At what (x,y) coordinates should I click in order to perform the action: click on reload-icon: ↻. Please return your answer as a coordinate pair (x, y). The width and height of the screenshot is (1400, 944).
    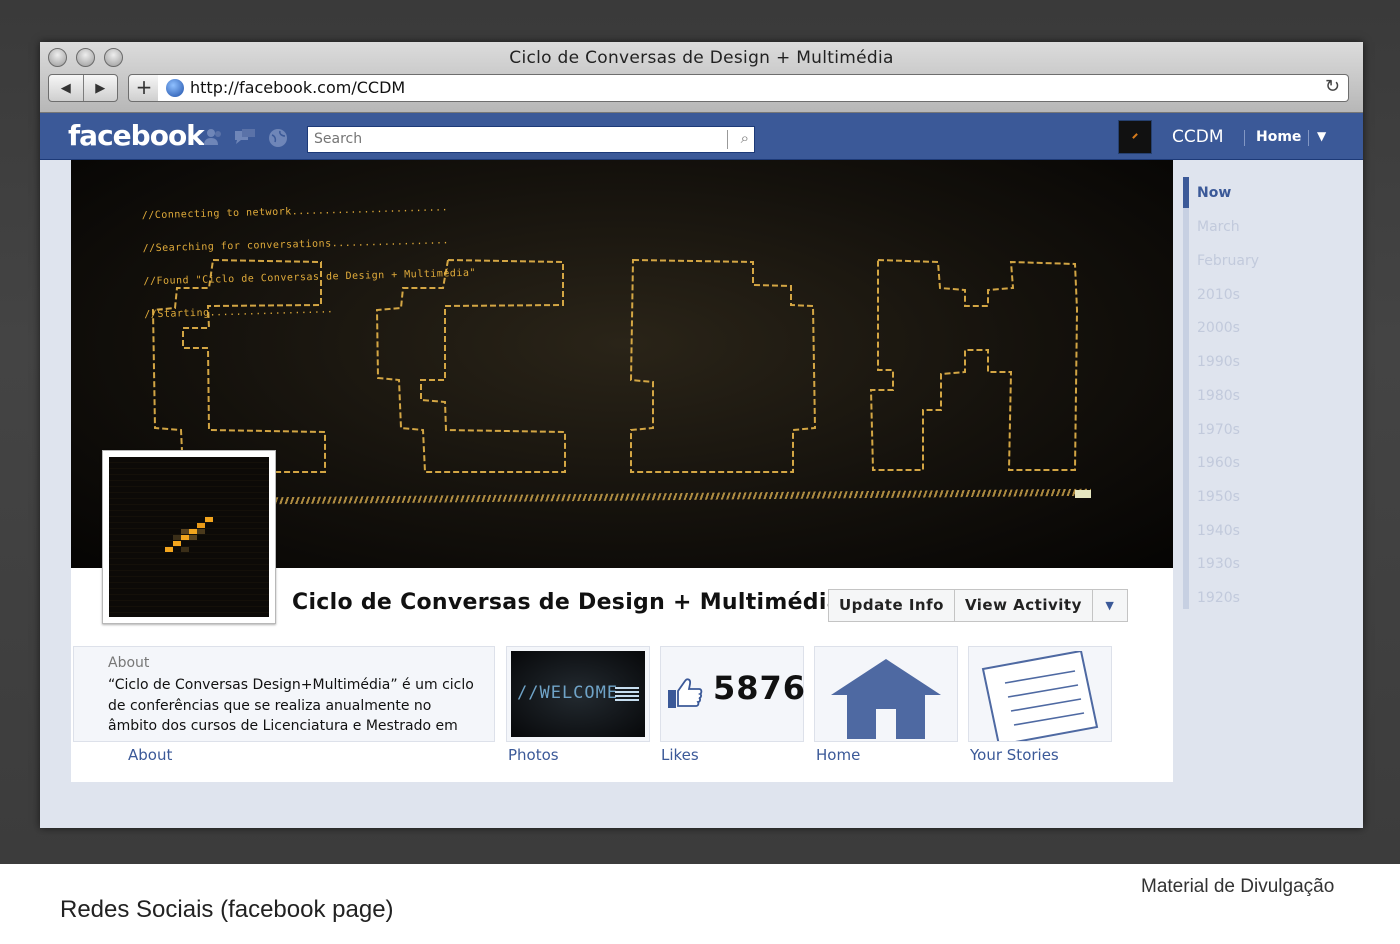
    Looking at the image, I should click on (1332, 86).